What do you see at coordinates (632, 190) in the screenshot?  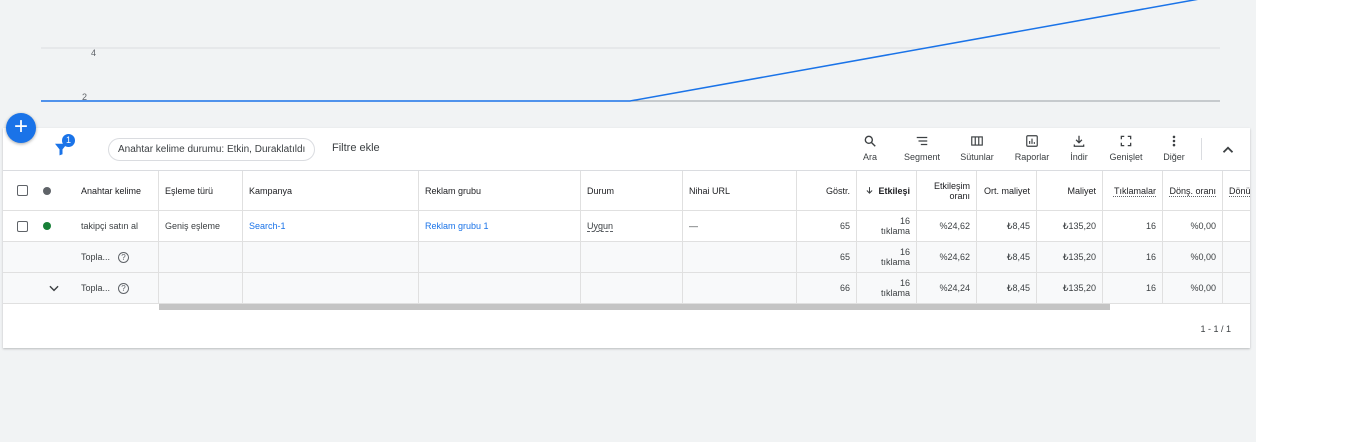 I see `header-status: Durum` at bounding box center [632, 190].